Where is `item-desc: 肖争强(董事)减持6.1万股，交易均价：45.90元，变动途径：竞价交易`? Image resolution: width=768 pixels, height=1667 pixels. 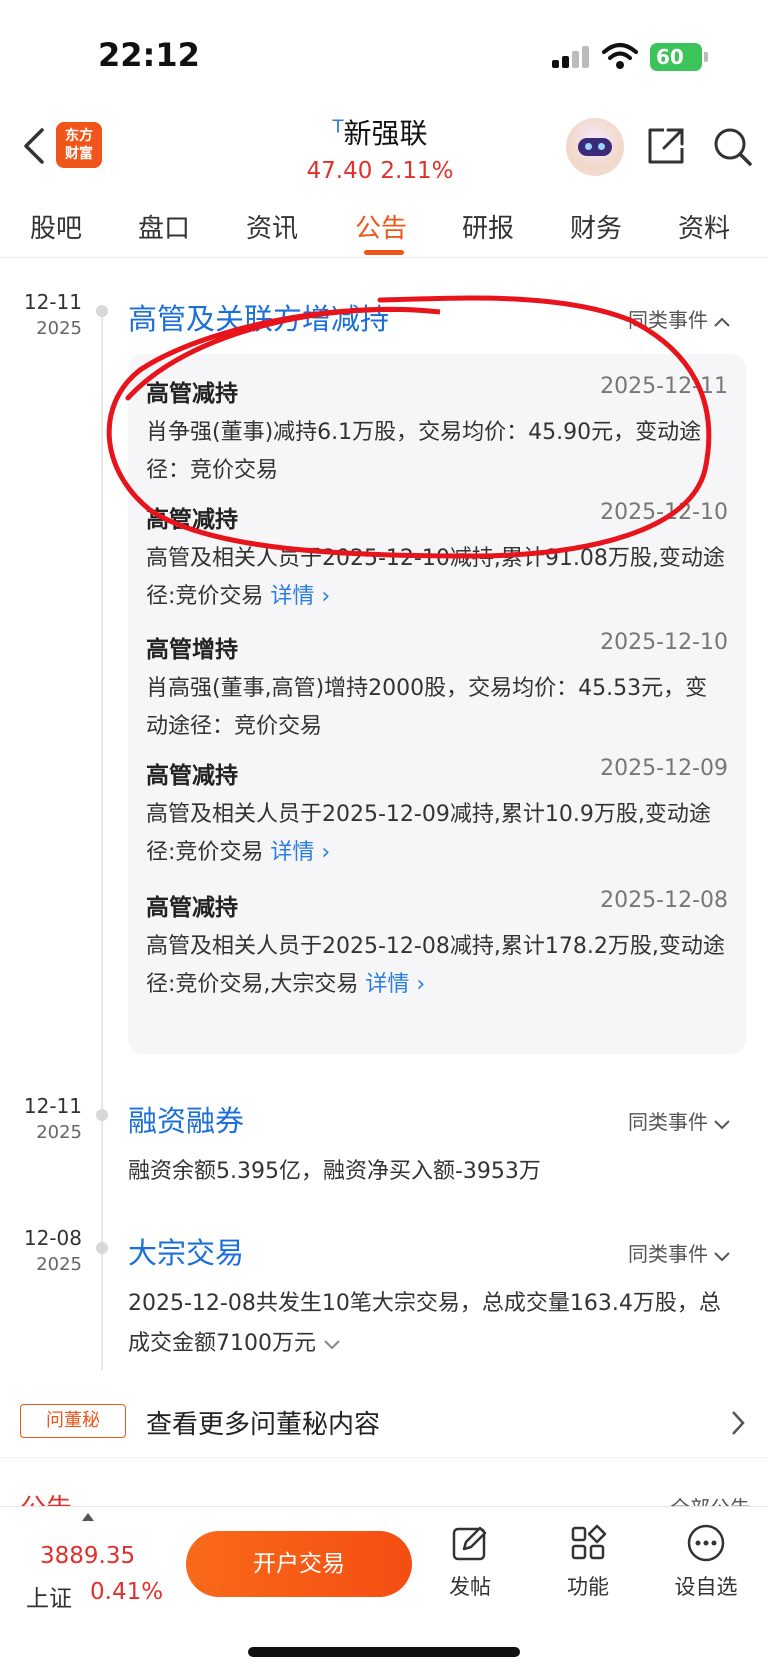 item-desc: 肖争强(董事)减持6.1万股，交易均价：45.90元，变动途径：竞价交易 is located at coordinates (424, 451).